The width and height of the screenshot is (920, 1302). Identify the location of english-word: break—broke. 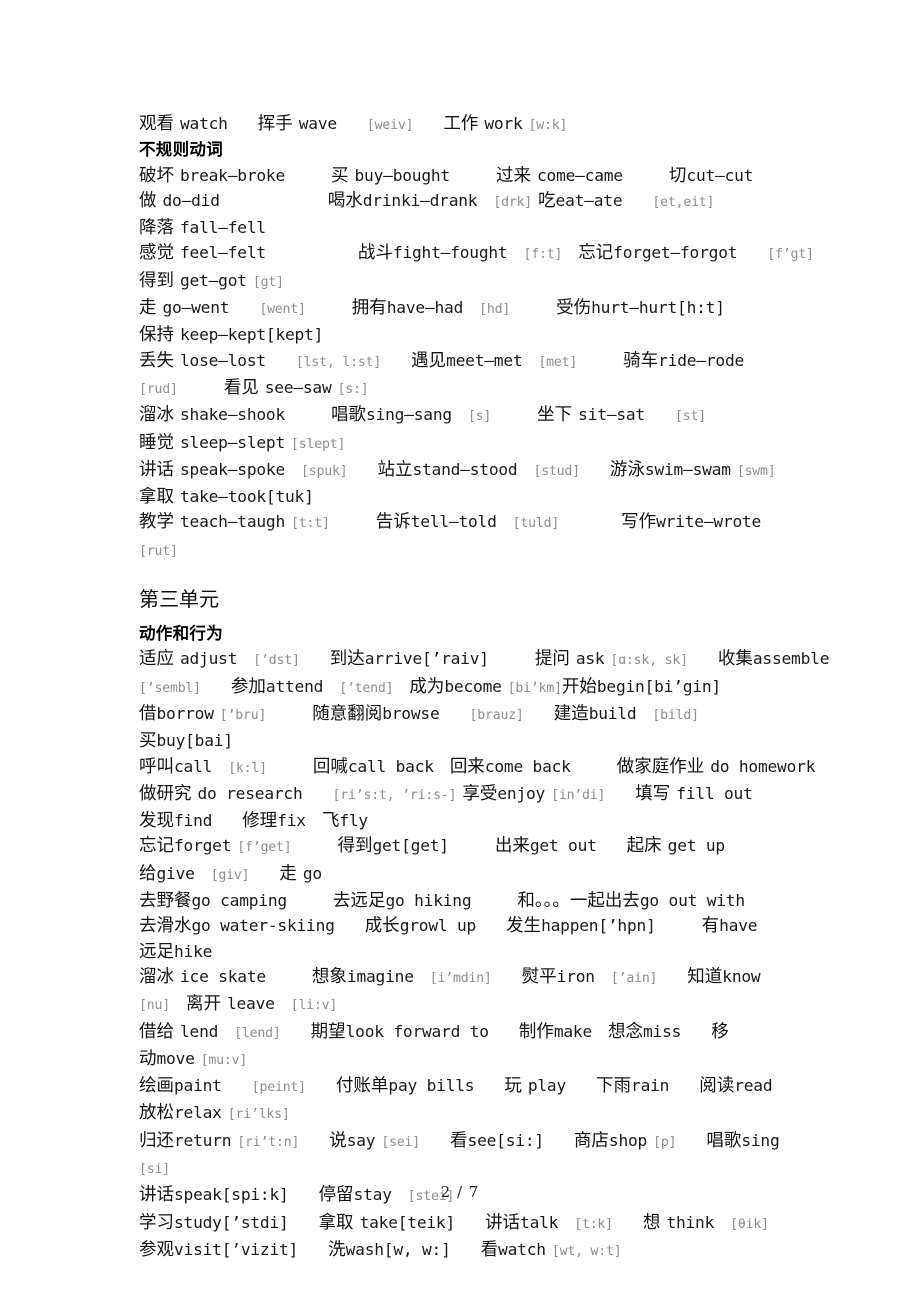
(233, 175).